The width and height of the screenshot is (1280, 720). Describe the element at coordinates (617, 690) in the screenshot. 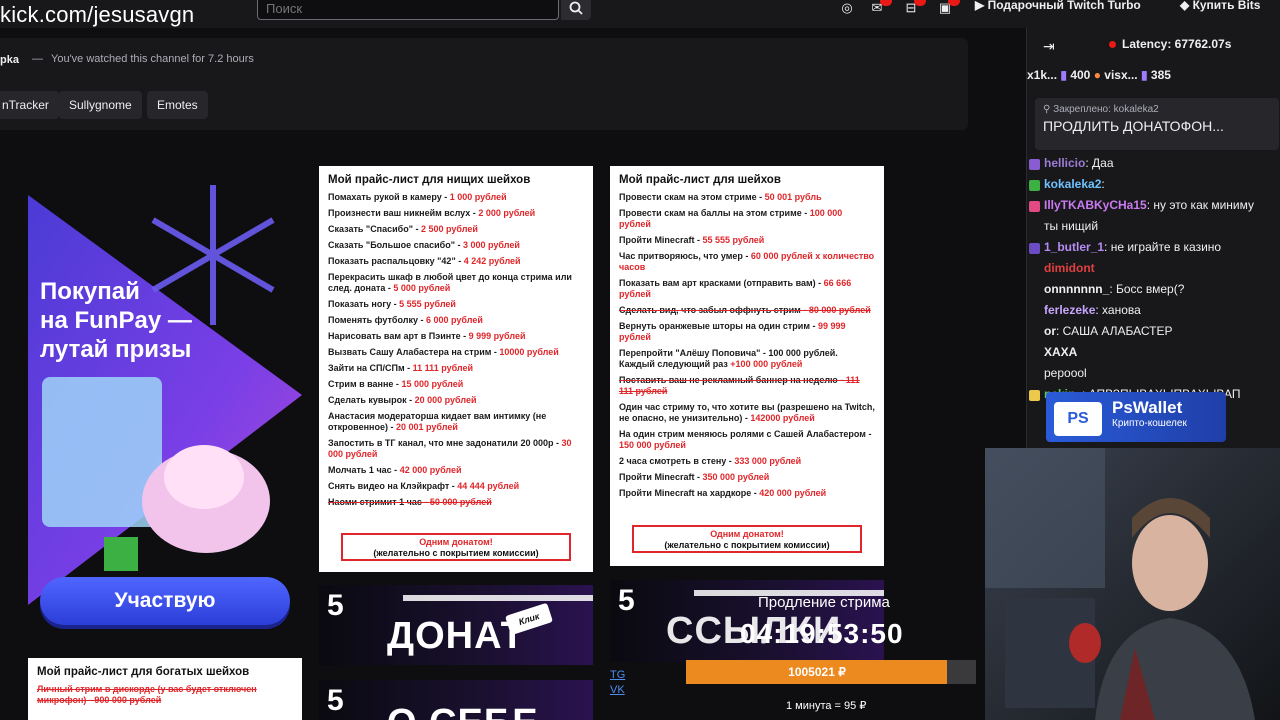

I see `vk-link: VK` at that location.